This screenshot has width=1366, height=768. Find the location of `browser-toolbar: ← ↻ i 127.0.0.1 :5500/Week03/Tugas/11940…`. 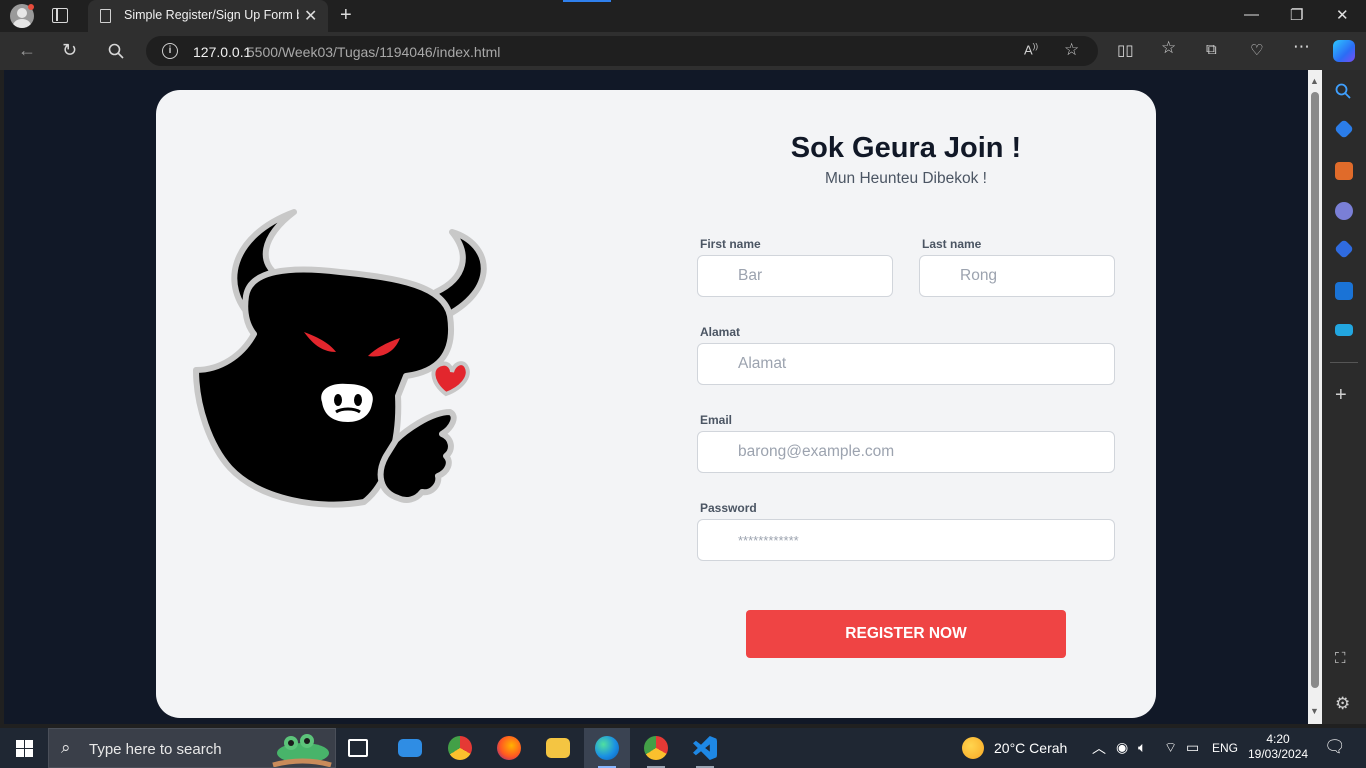

browser-toolbar: ← ↻ i 127.0.0.1 :5500/Week03/Tugas/11940… is located at coordinates (683, 51).